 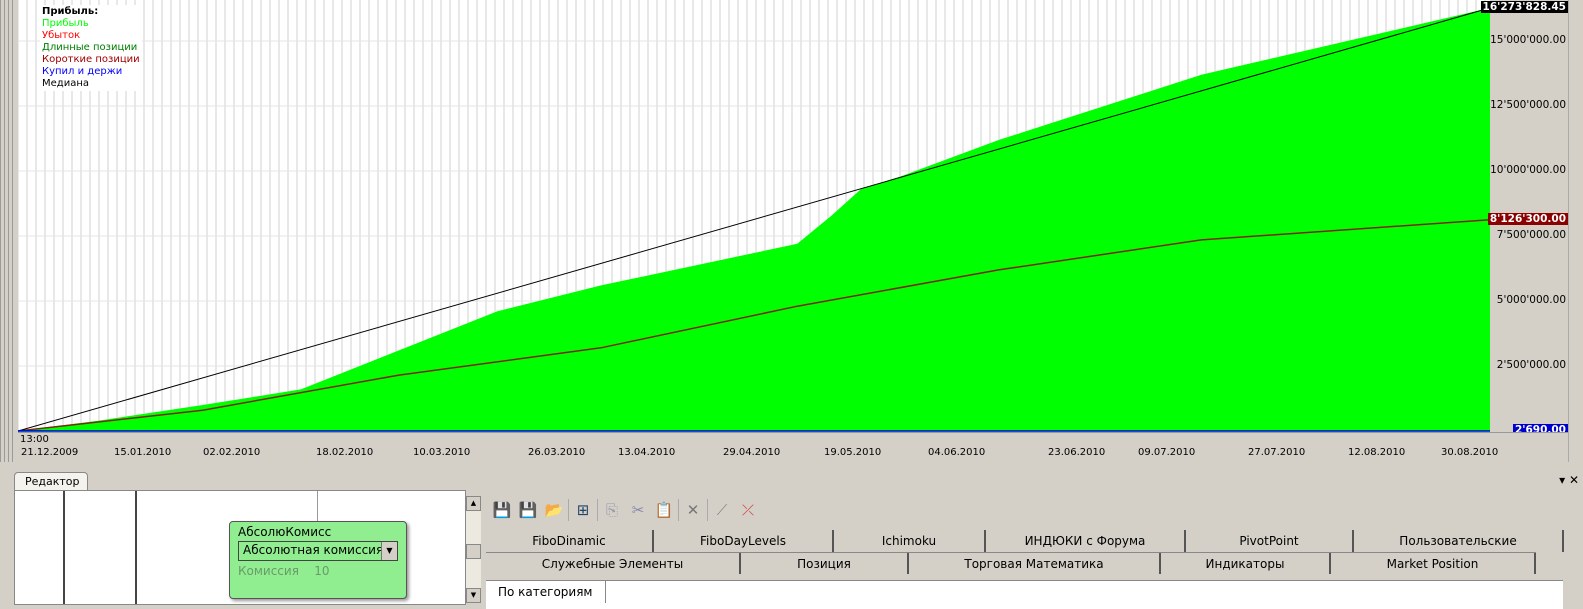 I want to click on editor-scrollbar: ▲ ▼, so click(x=473, y=549).